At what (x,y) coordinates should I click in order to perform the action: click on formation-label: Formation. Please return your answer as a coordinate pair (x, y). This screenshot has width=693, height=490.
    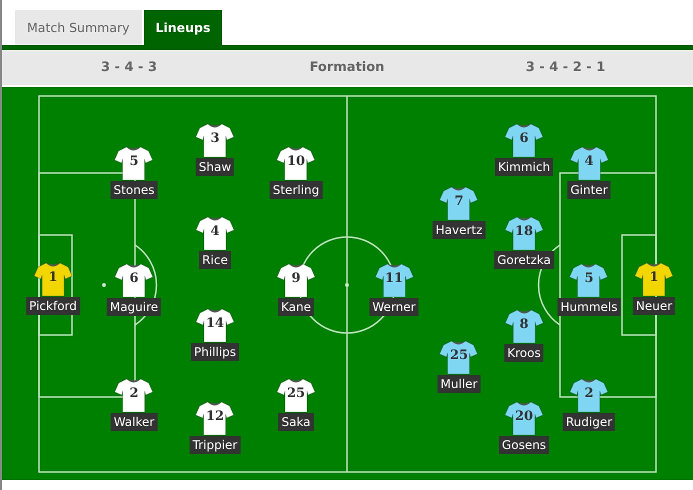
    Looking at the image, I should click on (347, 67).